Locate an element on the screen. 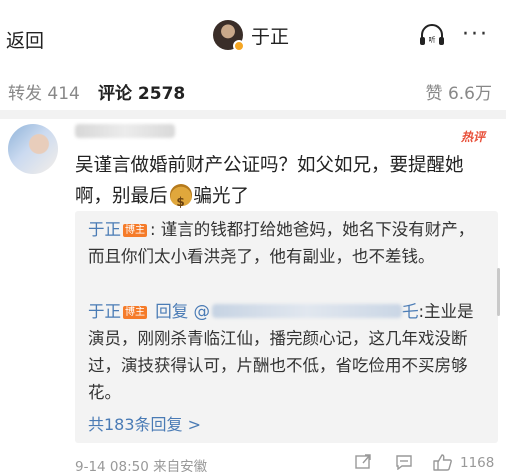 Image resolution: width=506 pixels, height=472 pixels. svg-text: 听 is located at coordinates (432, 39).